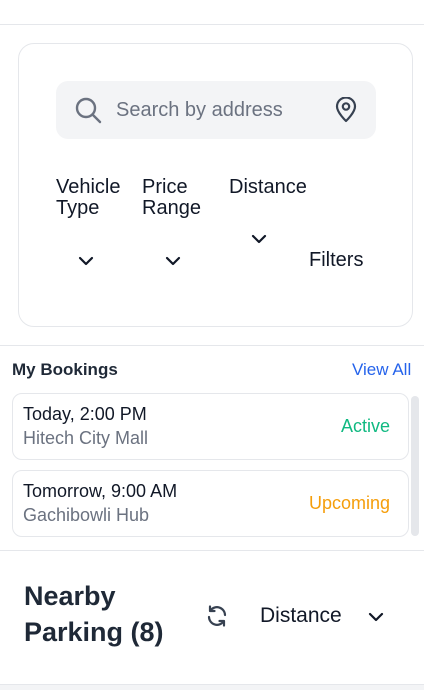  I want to click on map-pin-icon, so click(346, 110).